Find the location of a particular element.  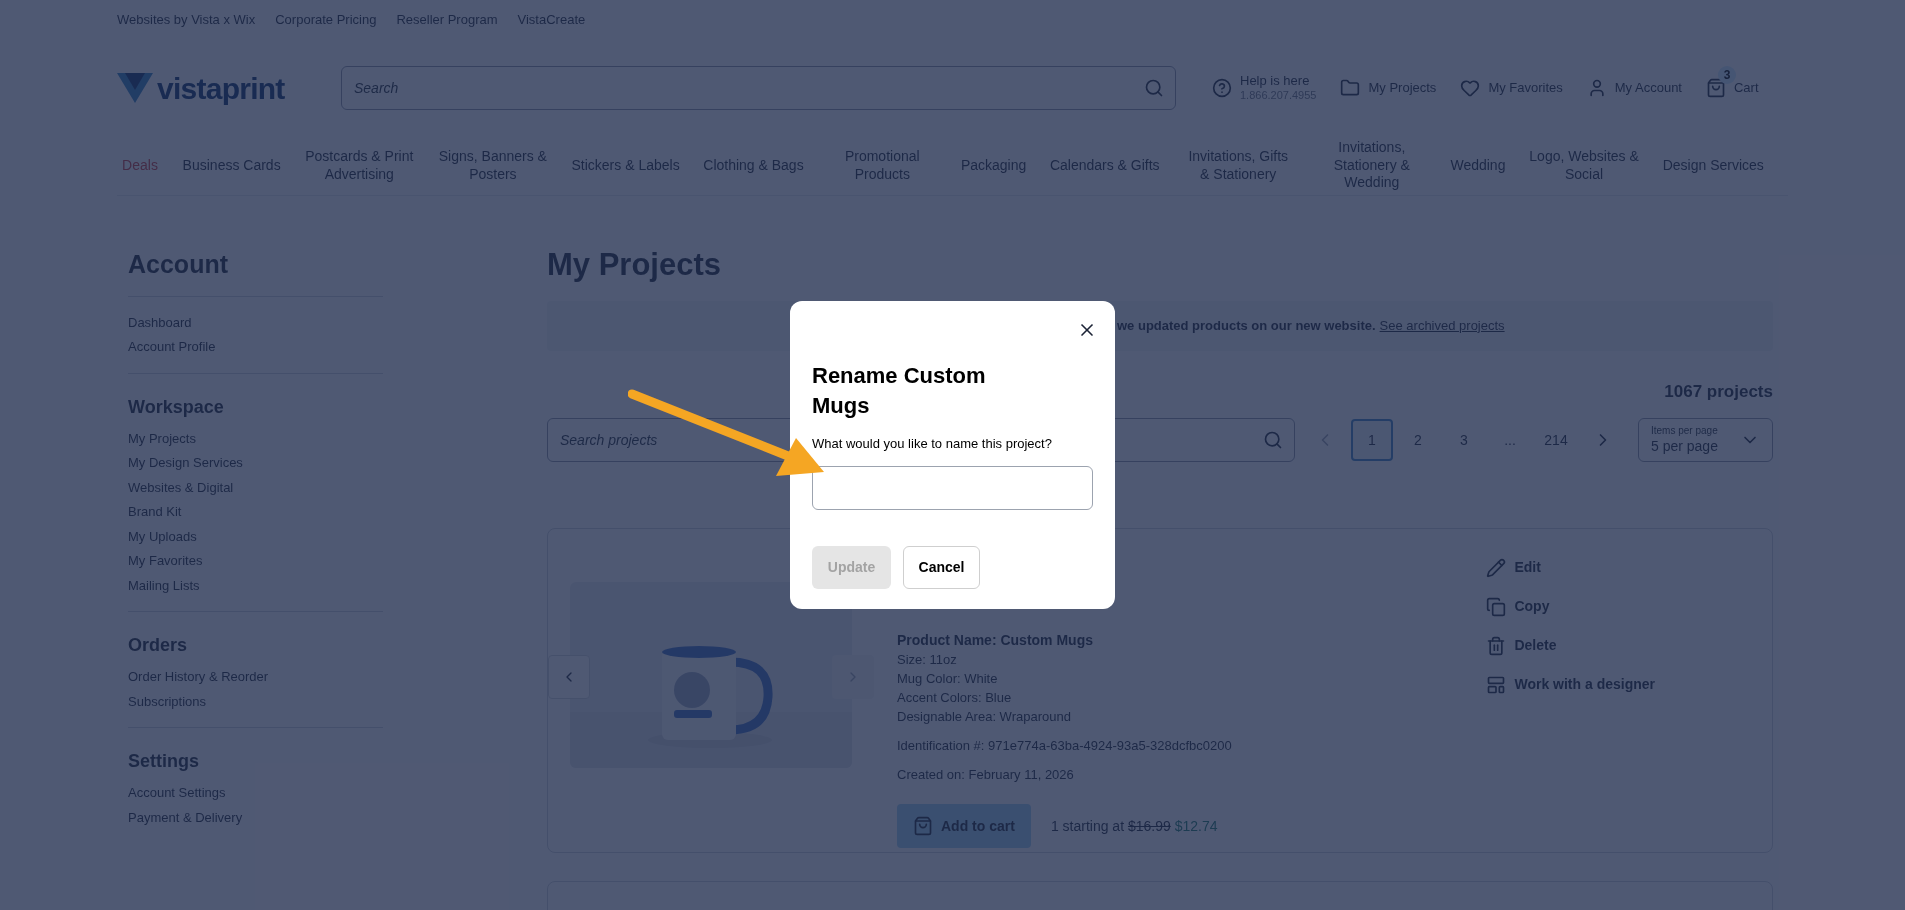

project-name-field is located at coordinates (952, 487).